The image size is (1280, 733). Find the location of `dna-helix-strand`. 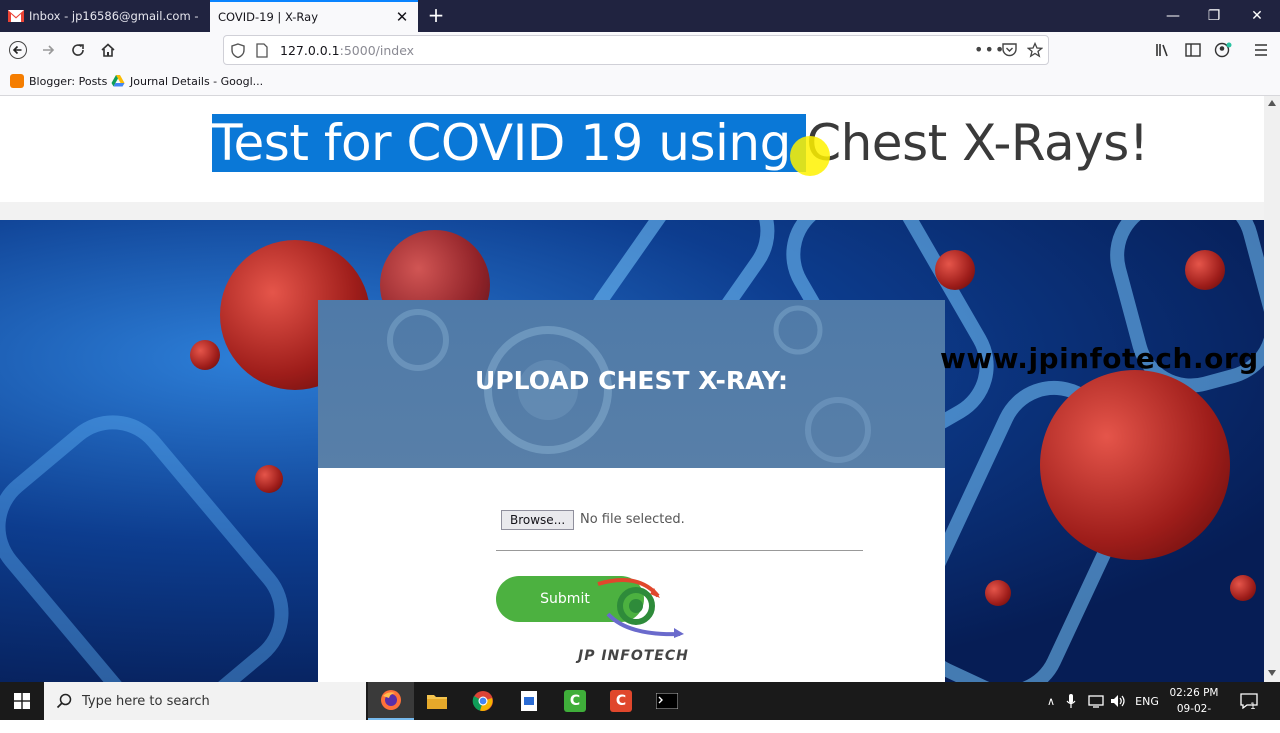

dna-helix-strand is located at coordinates (157, 536).